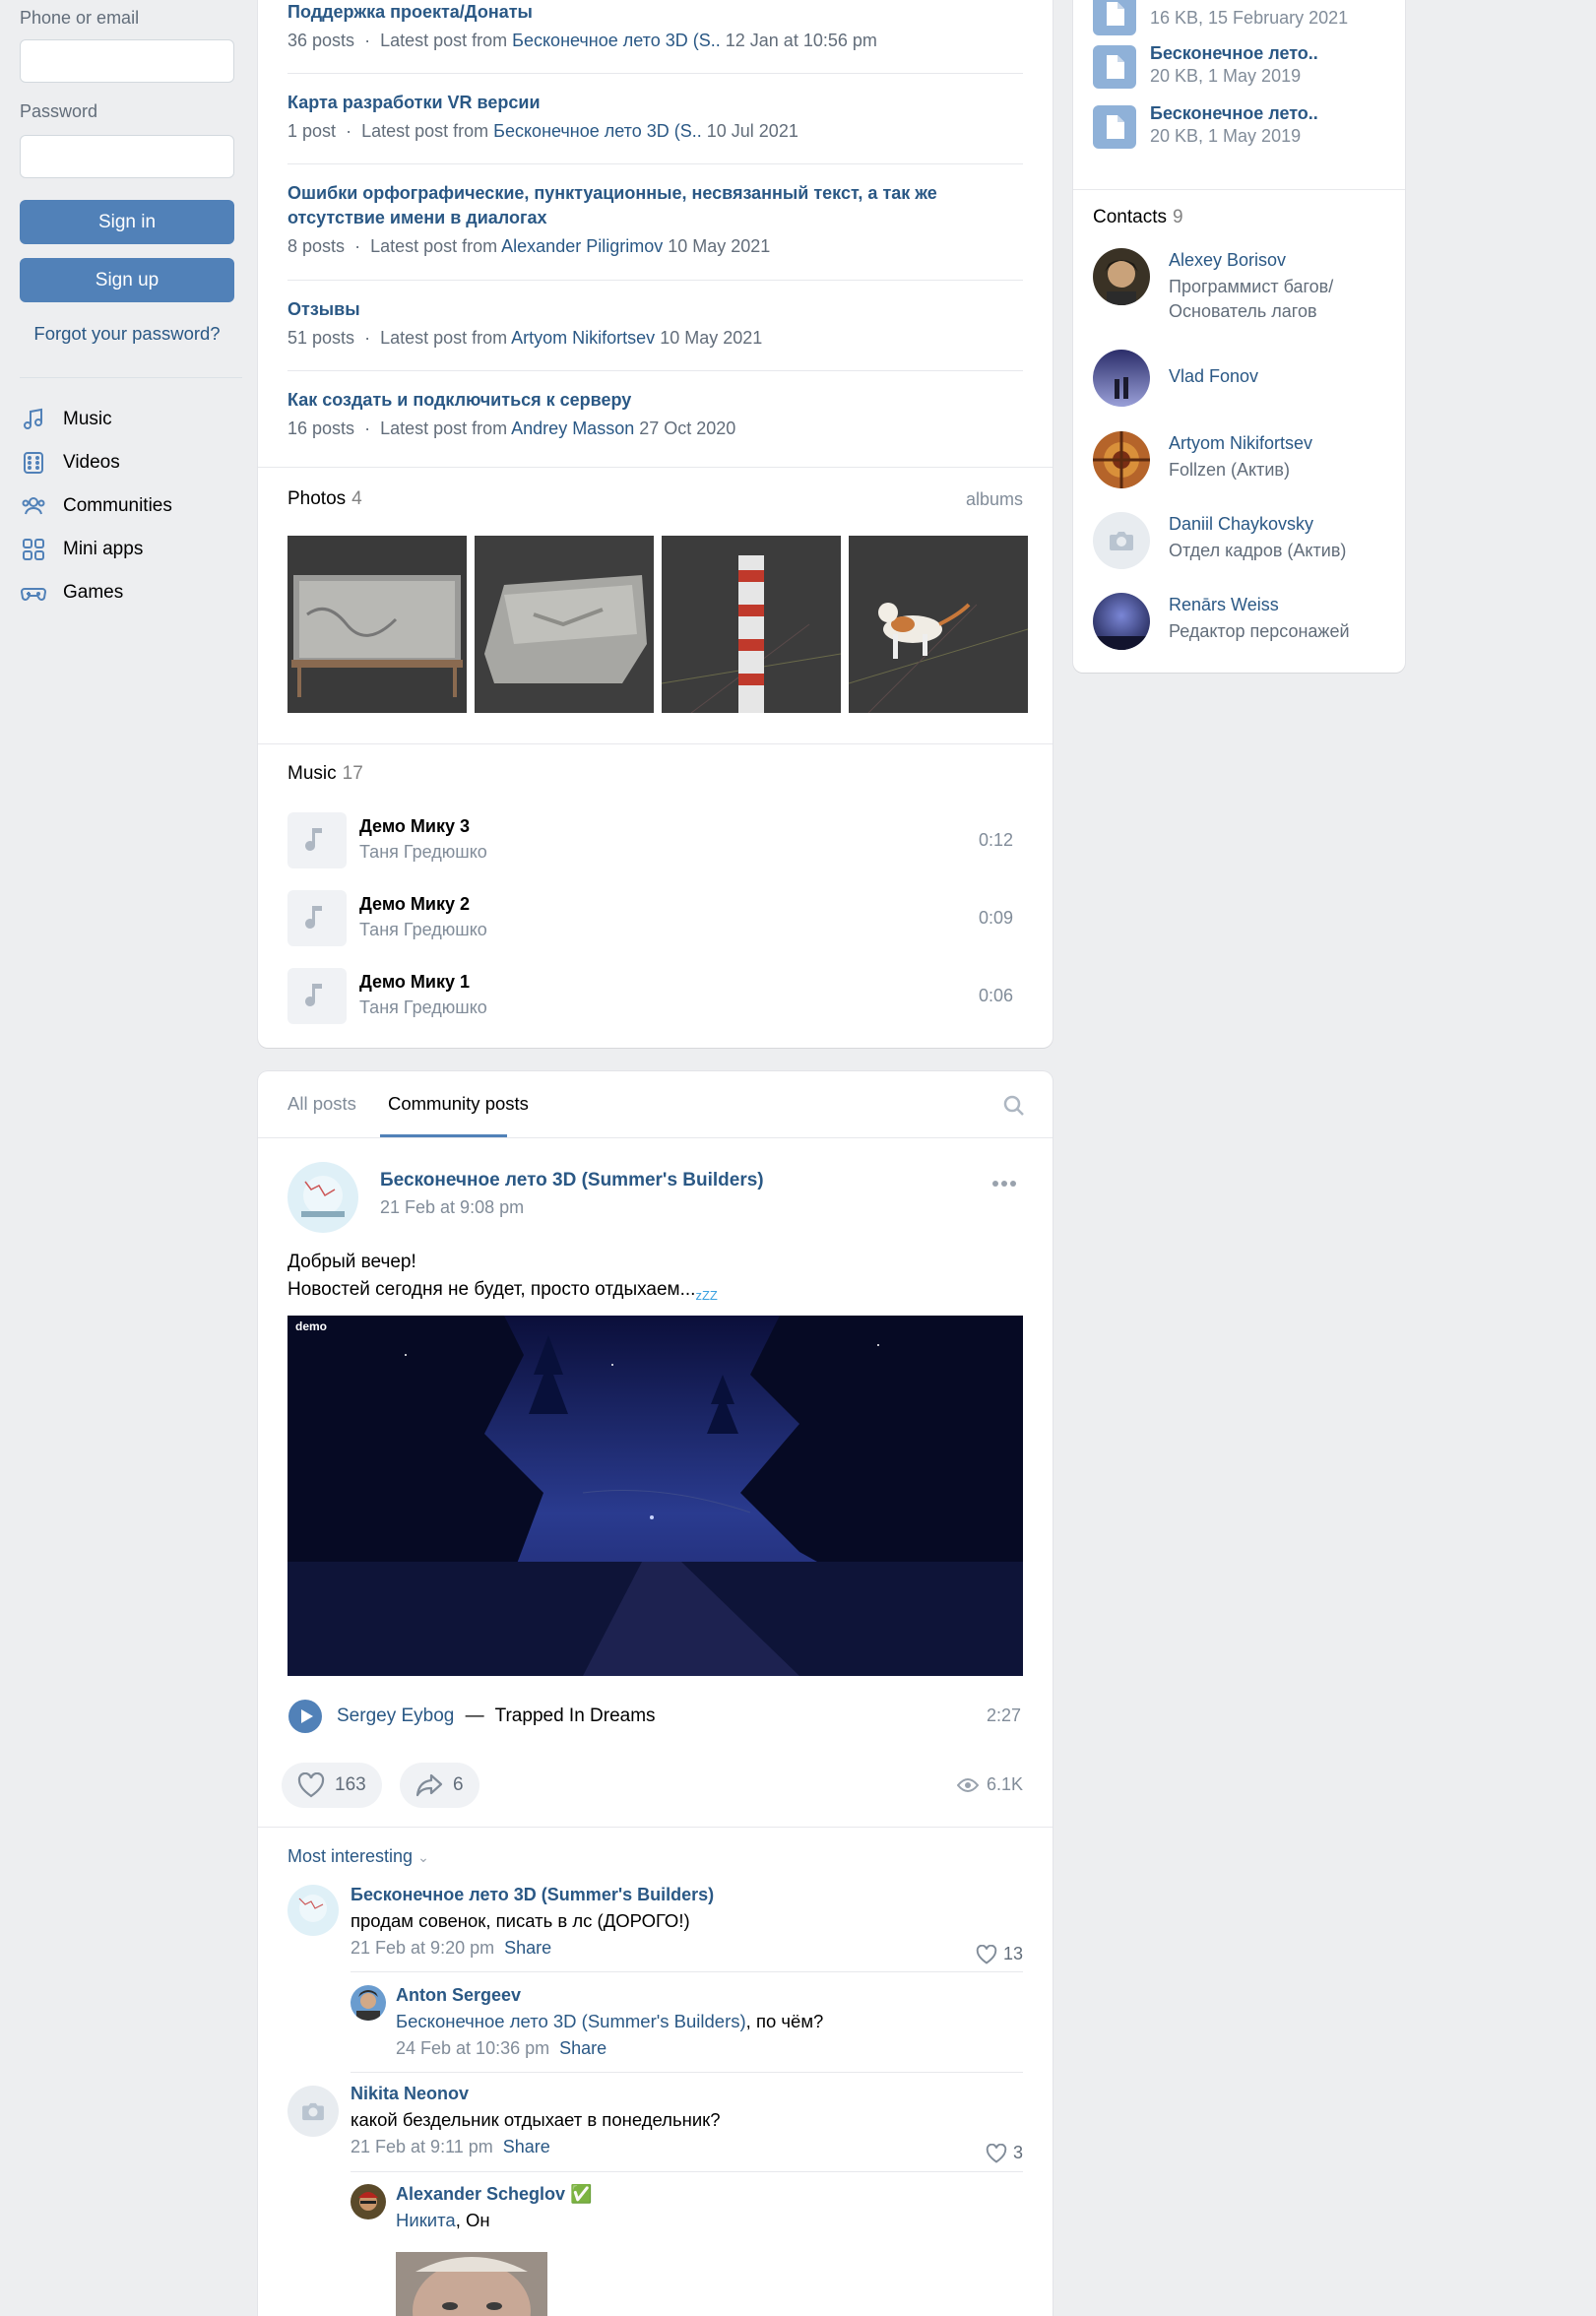 The image size is (1596, 2316). I want to click on sign-up-button: Sign up, so click(127, 280).